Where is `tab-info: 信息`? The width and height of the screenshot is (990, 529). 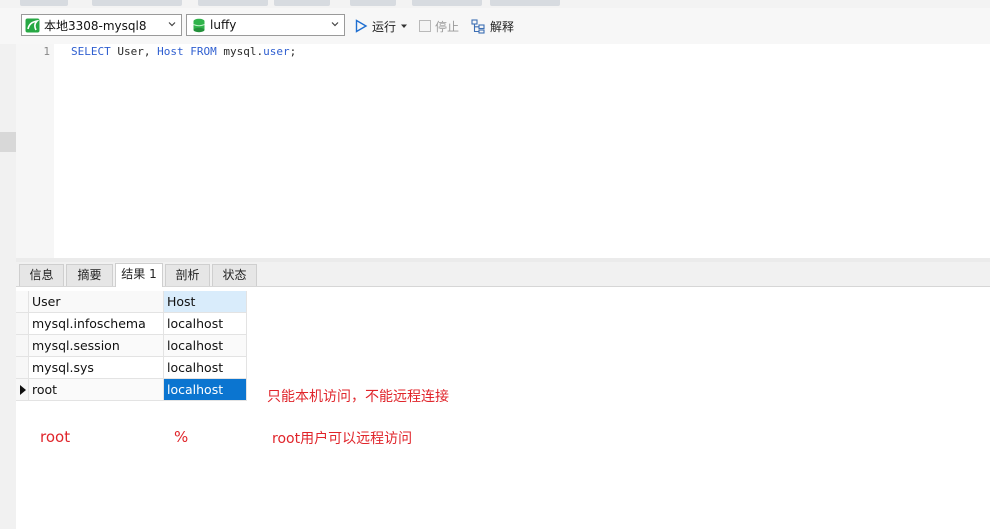 tab-info: 信息 is located at coordinates (41, 275).